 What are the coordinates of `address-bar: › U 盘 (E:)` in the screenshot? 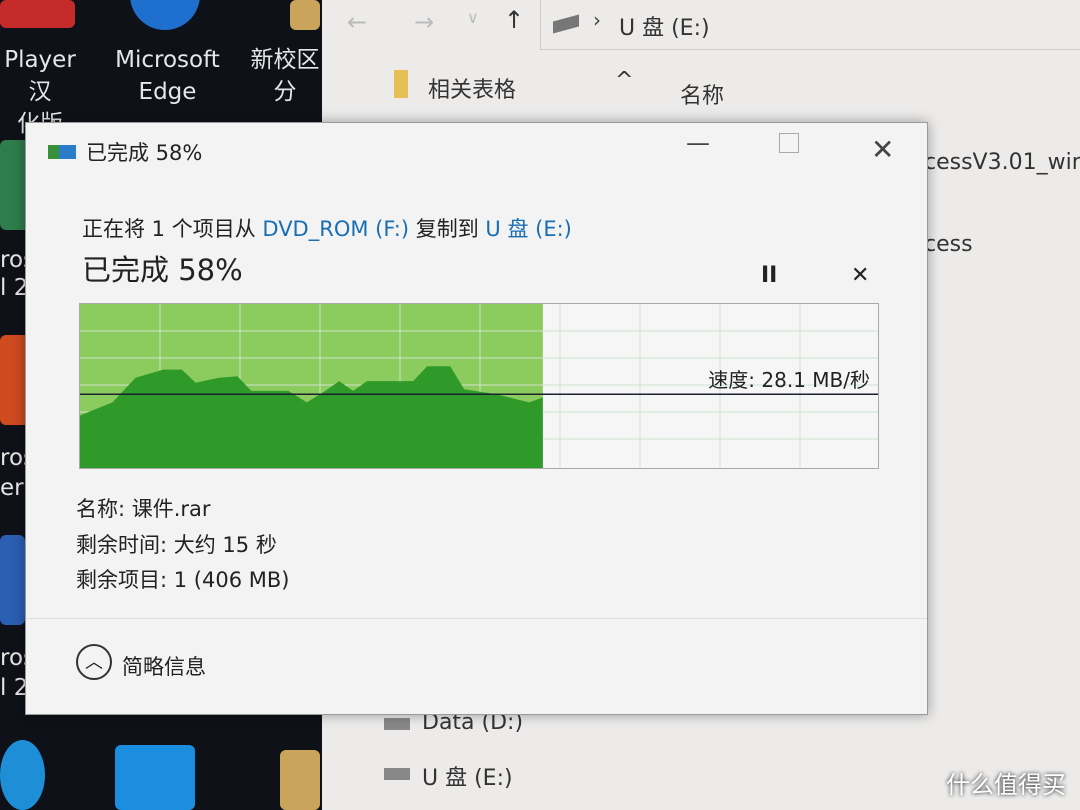 It's located at (810, 25).